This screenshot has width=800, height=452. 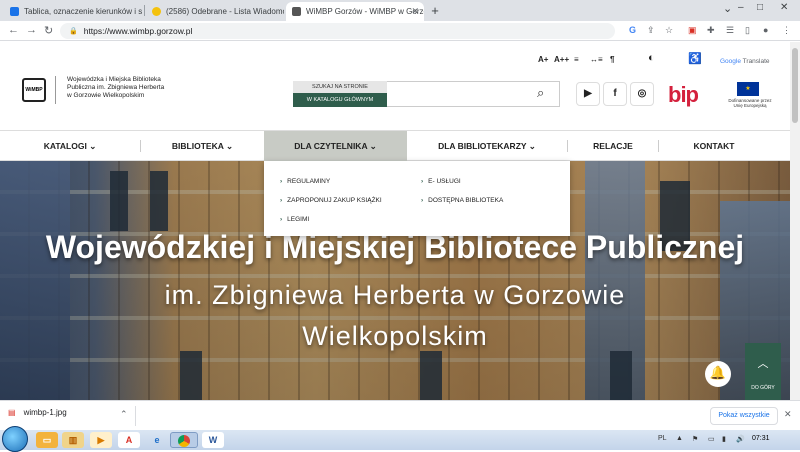 I want to click on show-all-downloads-button: Pokaż wszystkie, so click(x=744, y=416).